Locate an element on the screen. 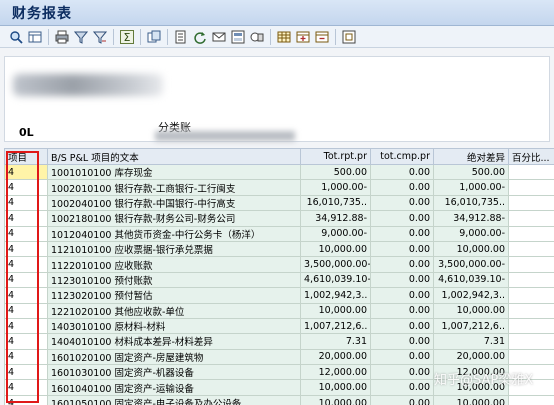 This screenshot has width=554, height=405. graph-icon is located at coordinates (257, 37).